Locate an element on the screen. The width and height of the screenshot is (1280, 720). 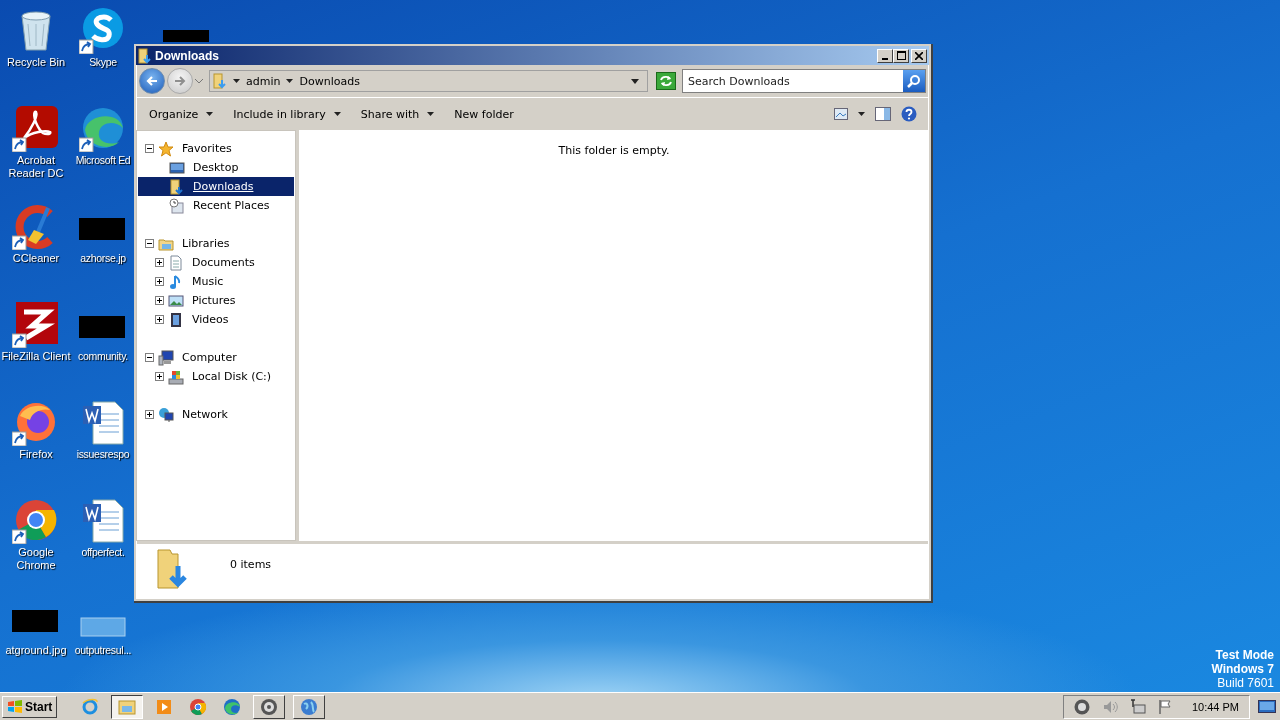
toolbar-button: Include in library is located at coordinates (287, 114).